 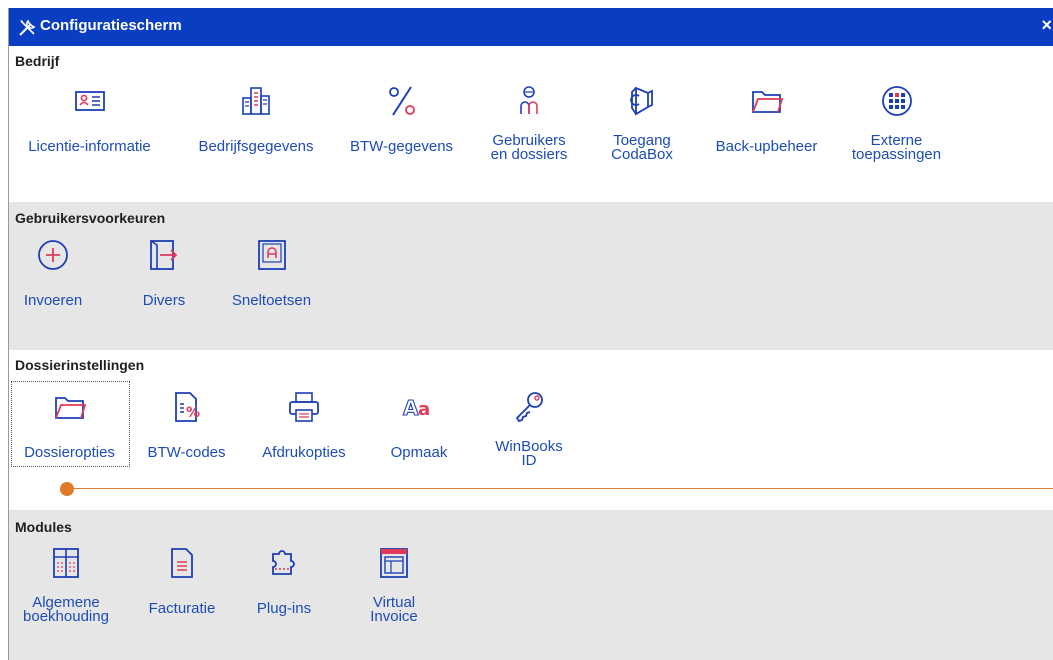 I want to click on ledger-icon, so click(x=66, y=563).